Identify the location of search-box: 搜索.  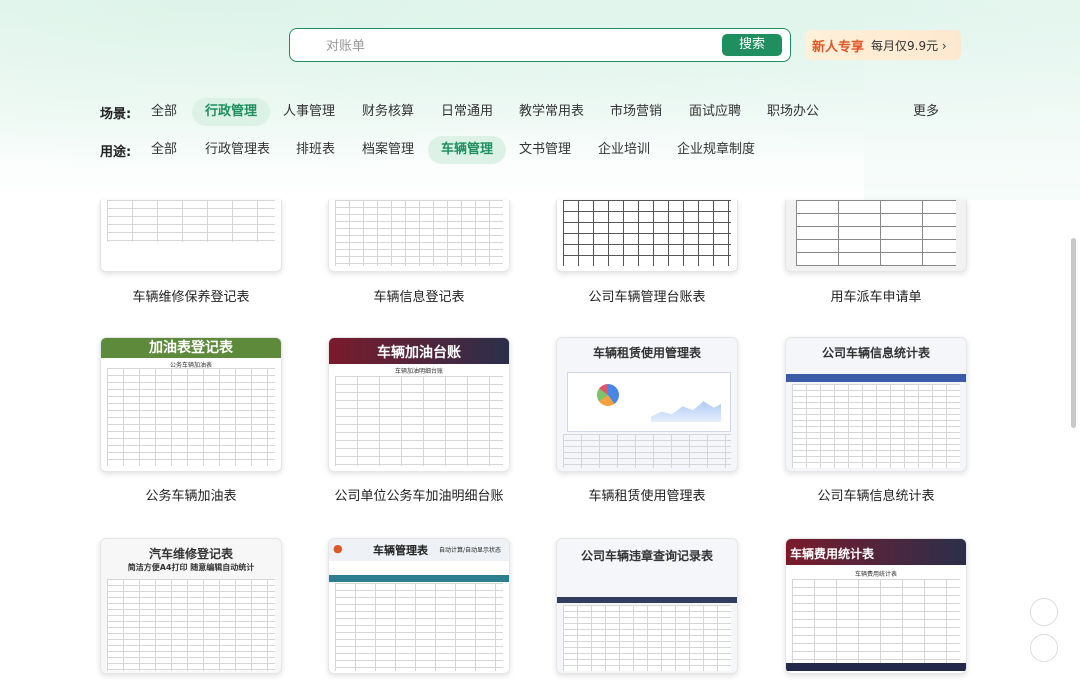
(540, 45).